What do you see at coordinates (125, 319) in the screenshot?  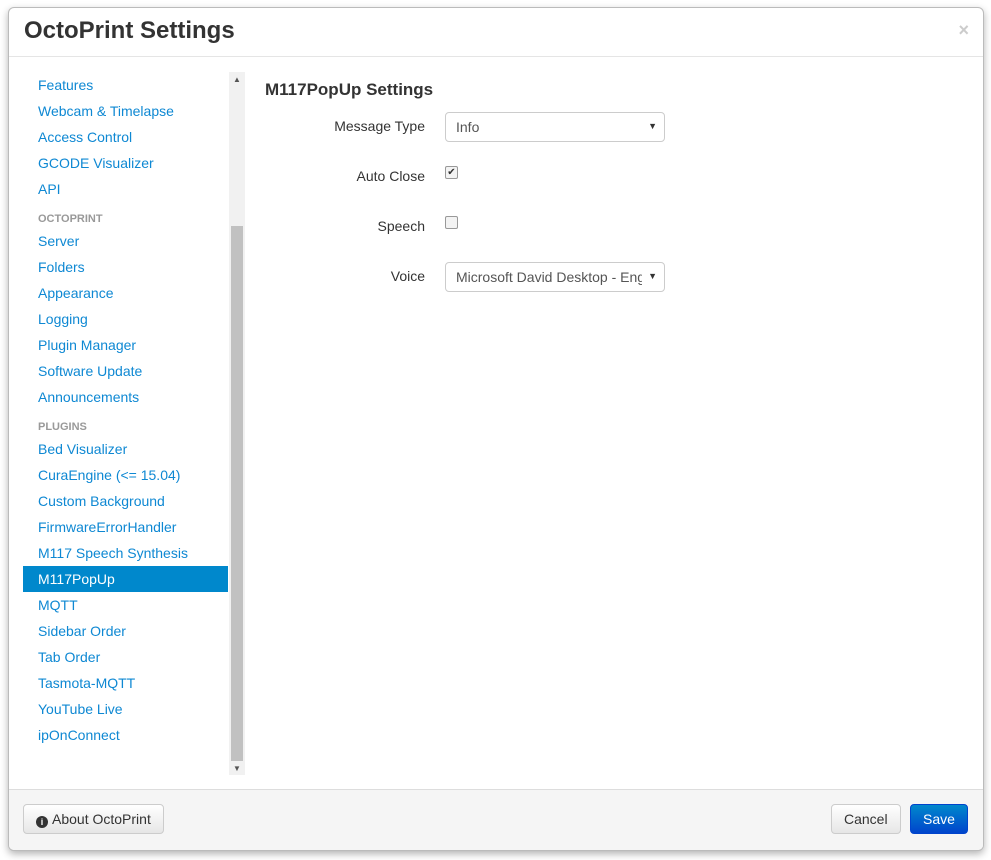 I see `sidebar-item-logging: Logging` at bounding box center [125, 319].